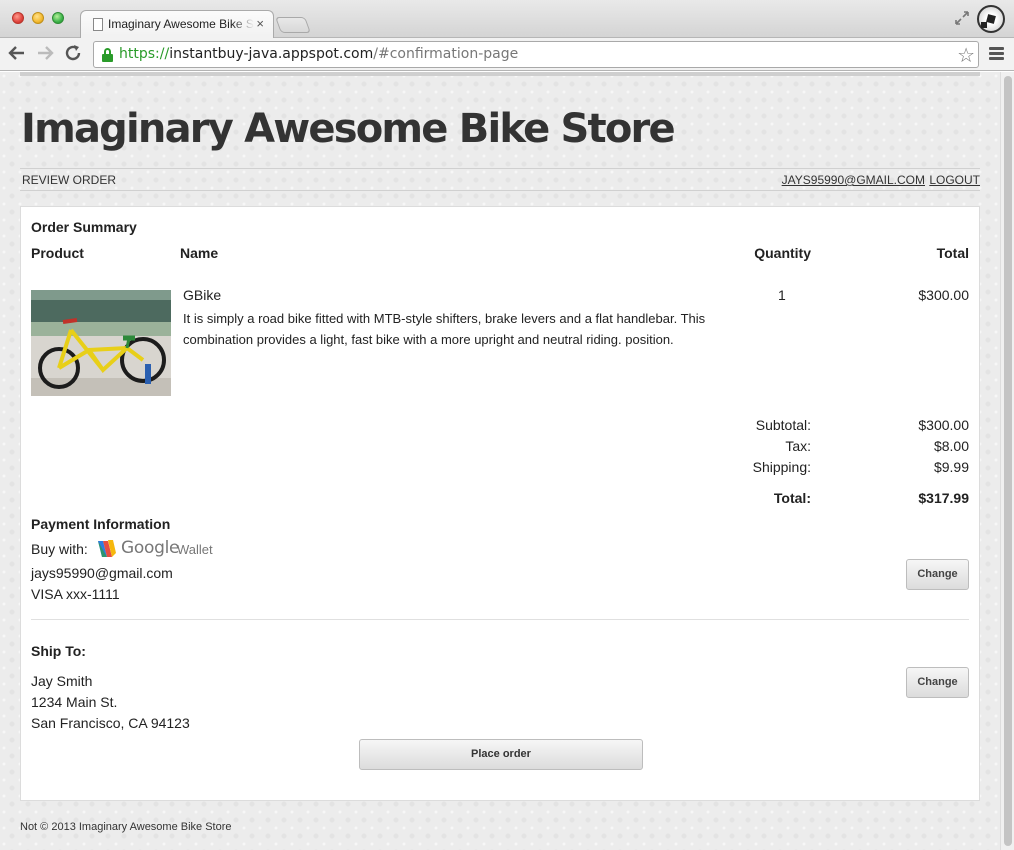  Describe the element at coordinates (792, 498) in the screenshot. I see `total-label: Total:` at that location.